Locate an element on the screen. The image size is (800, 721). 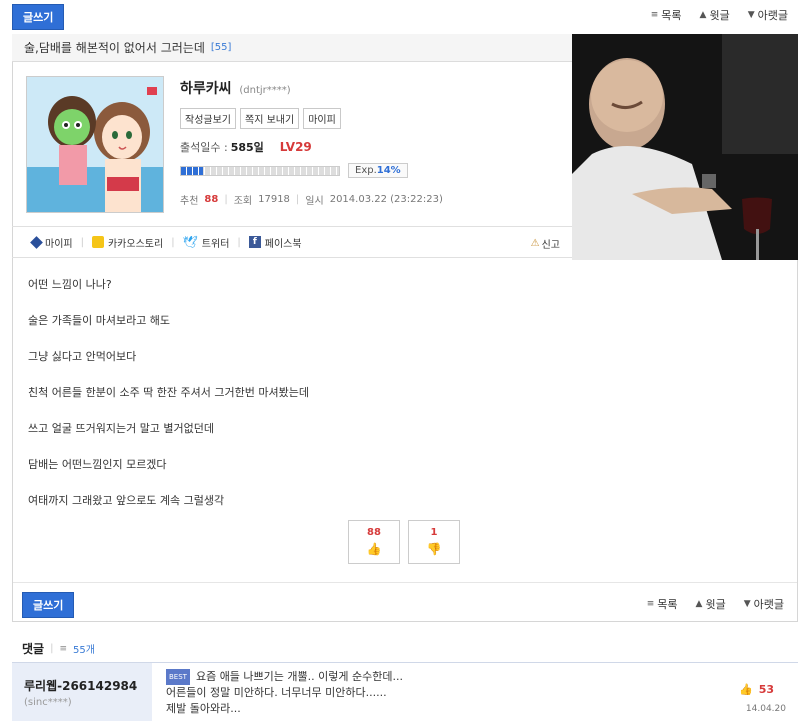
author-buttons: 작성글보기 쪽지 보내기 마이피 is located at coordinates (370, 118).